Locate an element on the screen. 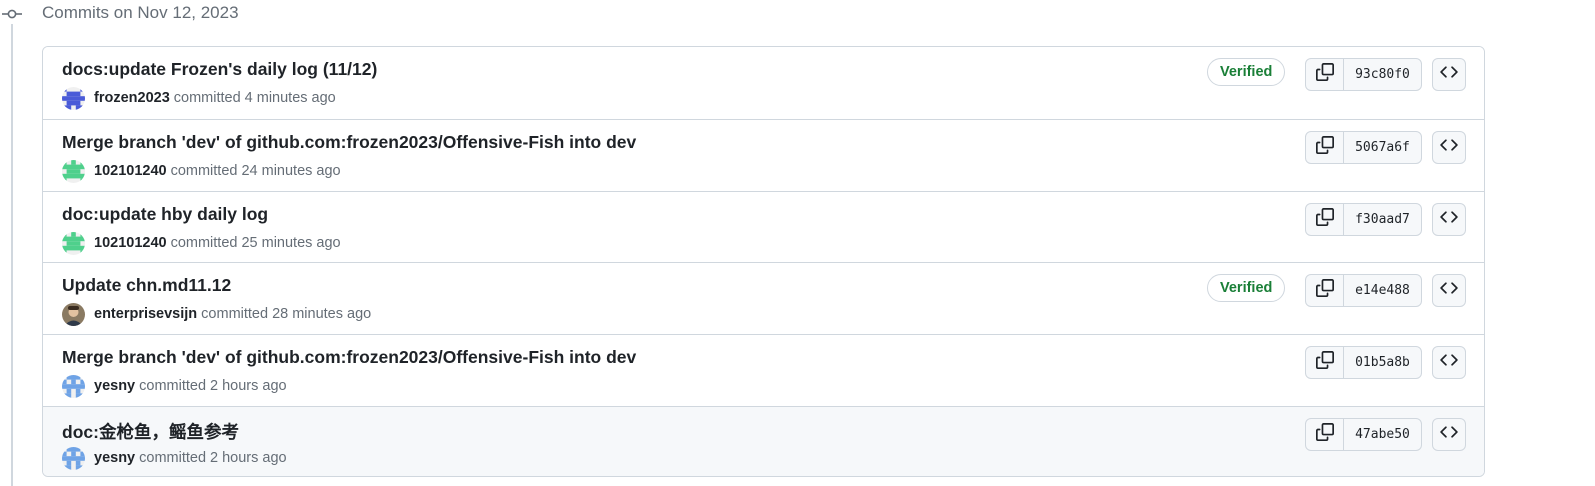 Image resolution: width=1595 pixels, height=486 pixels. commit-time: 25 minutes ago is located at coordinates (290, 243).